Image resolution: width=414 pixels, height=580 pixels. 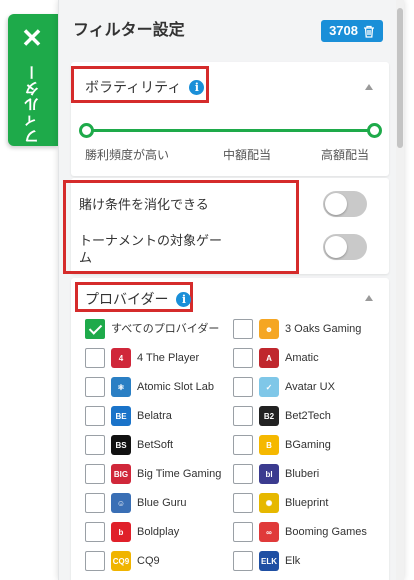 I want to click on provider-name: Avatar UX, so click(x=310, y=387).